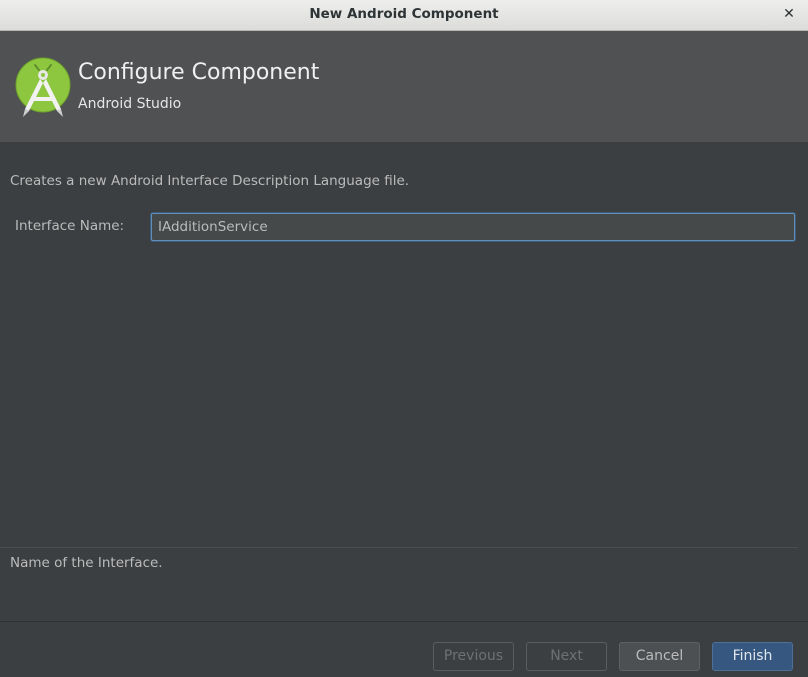  I want to click on interface-name-input, so click(473, 227).